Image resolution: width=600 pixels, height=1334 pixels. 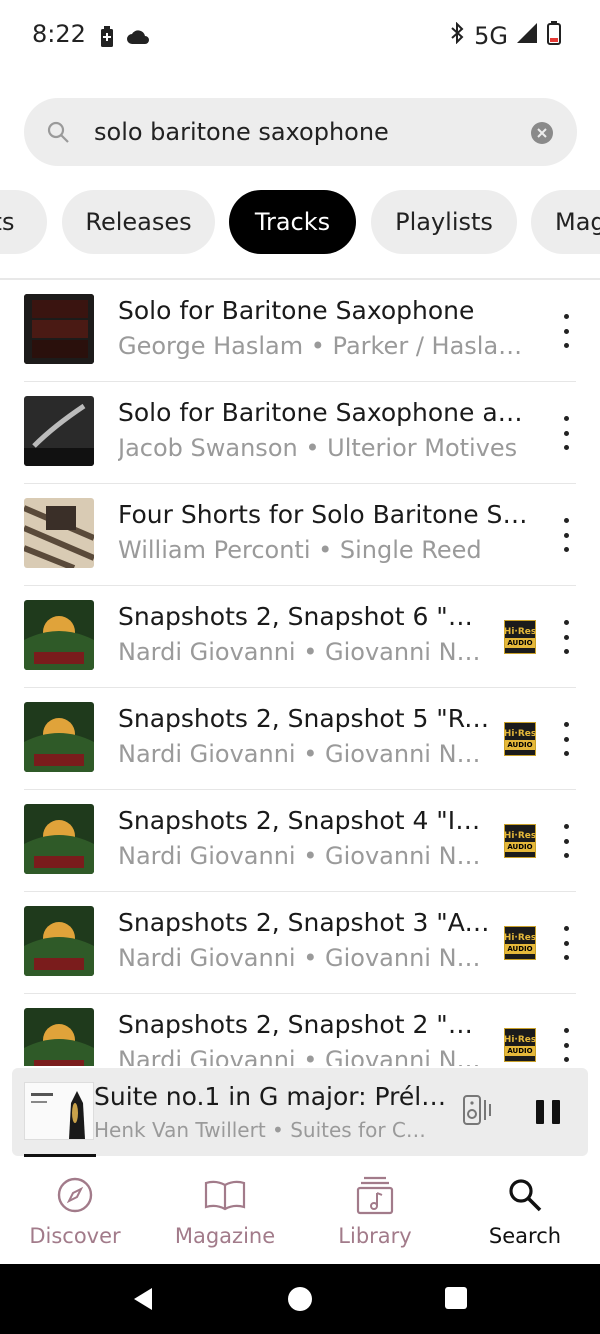 What do you see at coordinates (375, 1236) in the screenshot?
I see `nav-label: Library` at bounding box center [375, 1236].